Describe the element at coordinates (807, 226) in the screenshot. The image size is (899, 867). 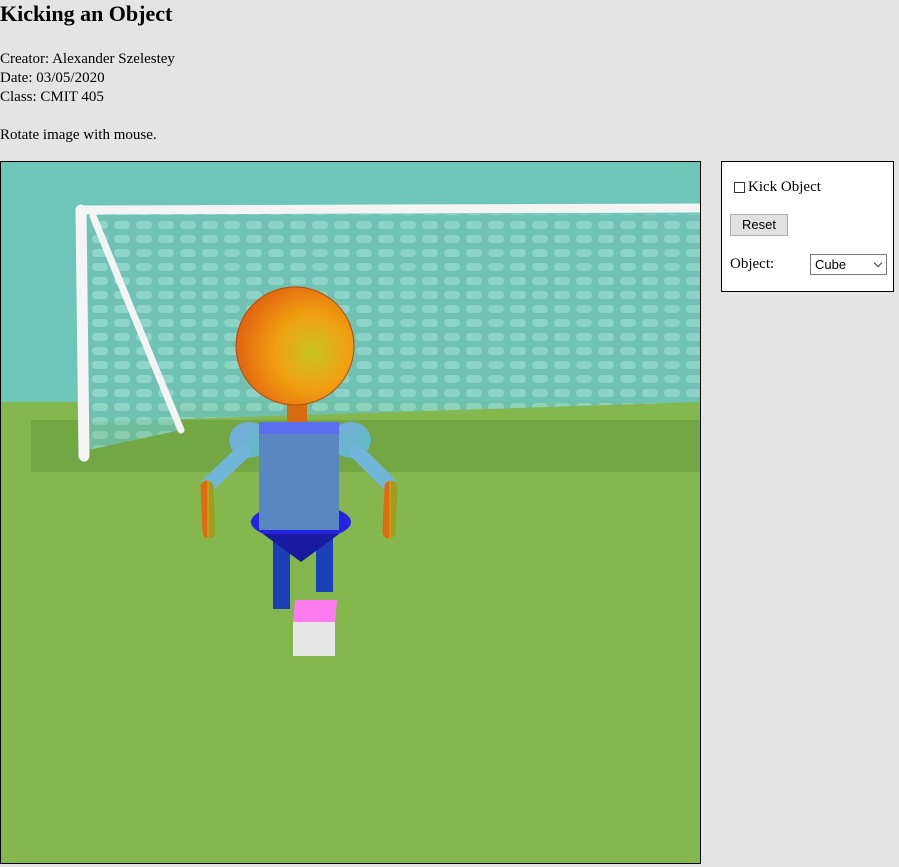
I see `controls-panel: Kick Object Reset Object: Cube` at that location.